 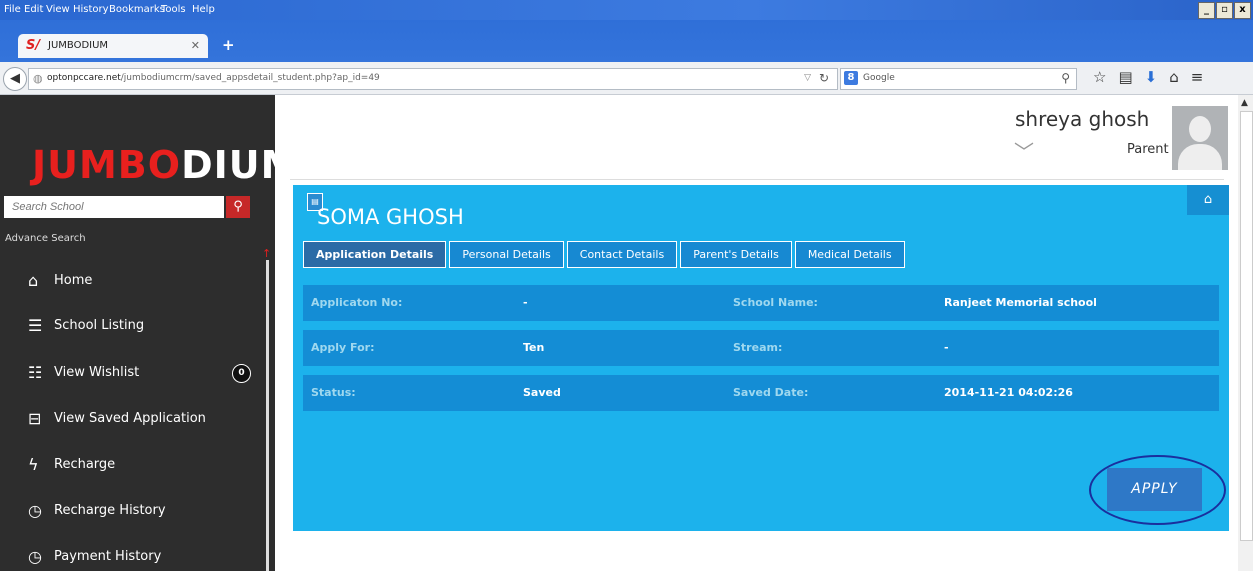 I want to click on field-value: Saved, so click(x=542, y=392).